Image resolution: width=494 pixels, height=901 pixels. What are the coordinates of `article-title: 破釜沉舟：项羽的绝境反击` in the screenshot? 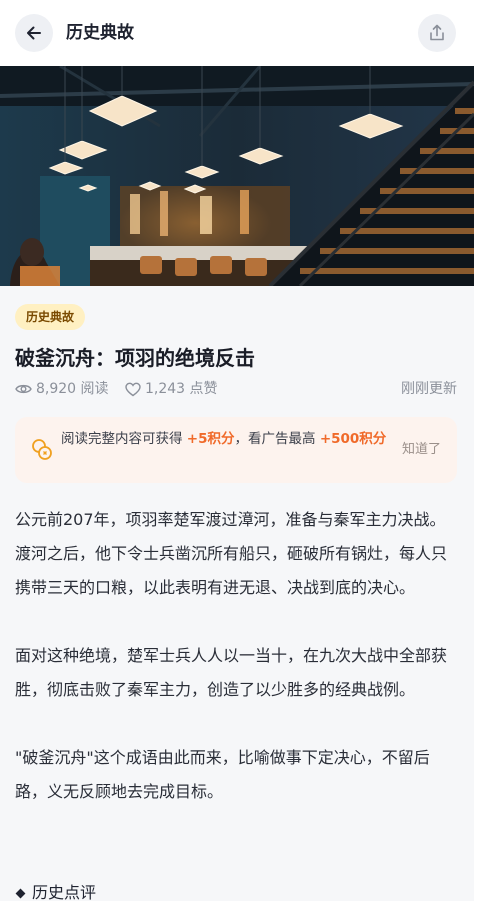 It's located at (135, 358).